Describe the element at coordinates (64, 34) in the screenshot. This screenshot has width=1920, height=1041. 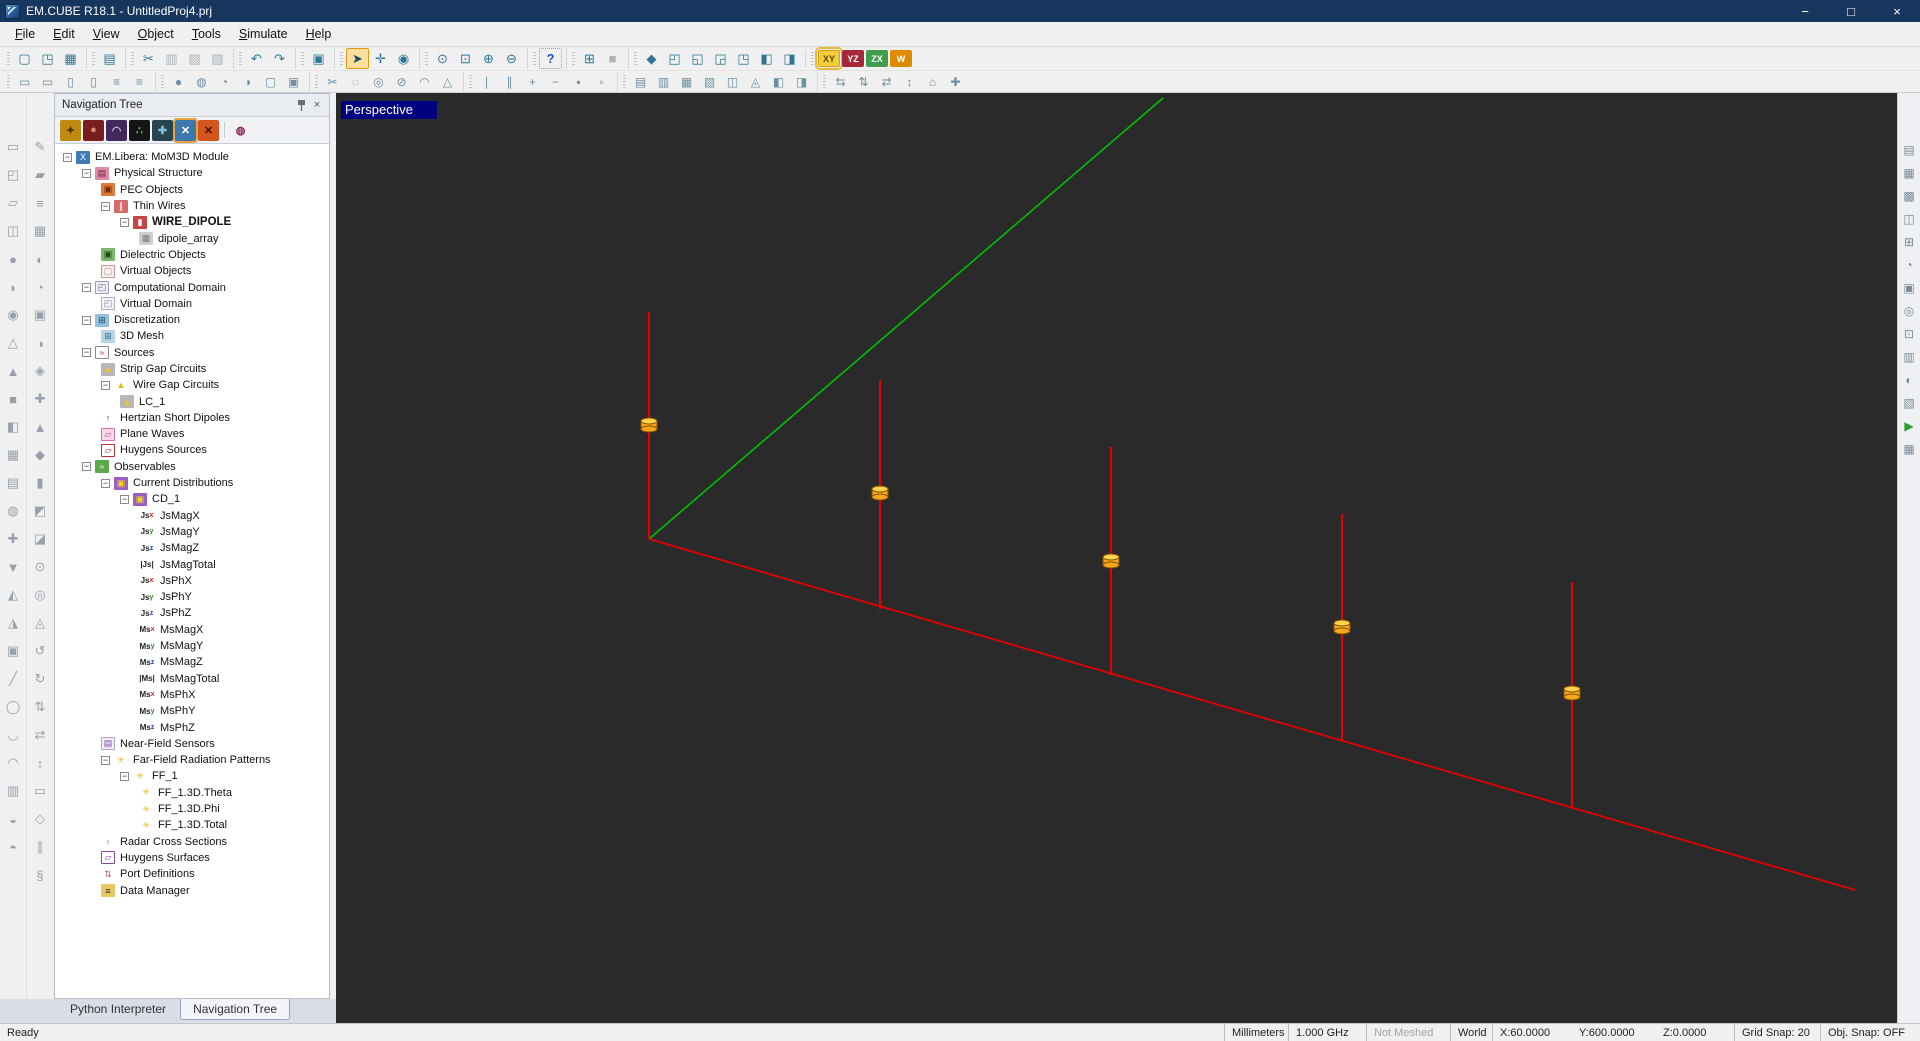
I see `menu-edit: Edit` at that location.